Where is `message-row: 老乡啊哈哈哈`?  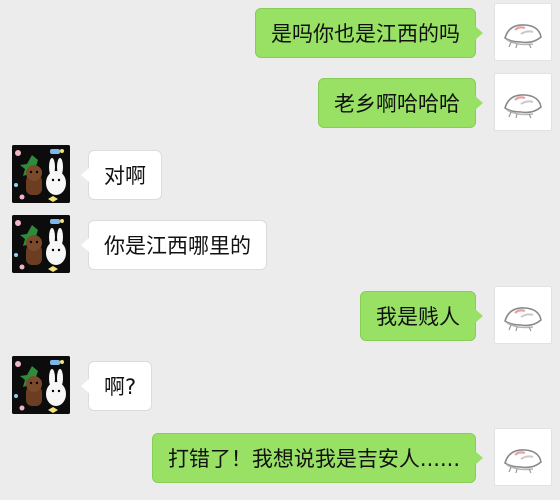
message-row: 老乡啊哈哈哈 is located at coordinates (280, 103).